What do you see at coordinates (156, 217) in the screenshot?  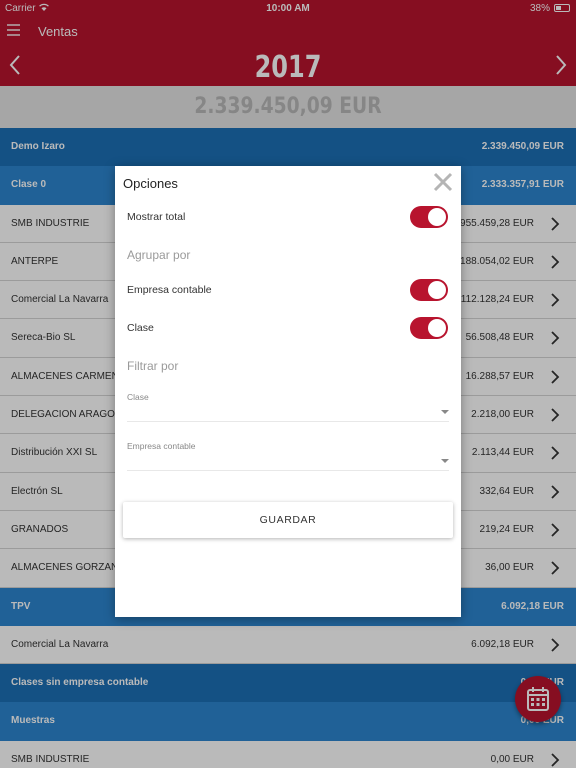 I see `show-total-label: Mostrar total` at bounding box center [156, 217].